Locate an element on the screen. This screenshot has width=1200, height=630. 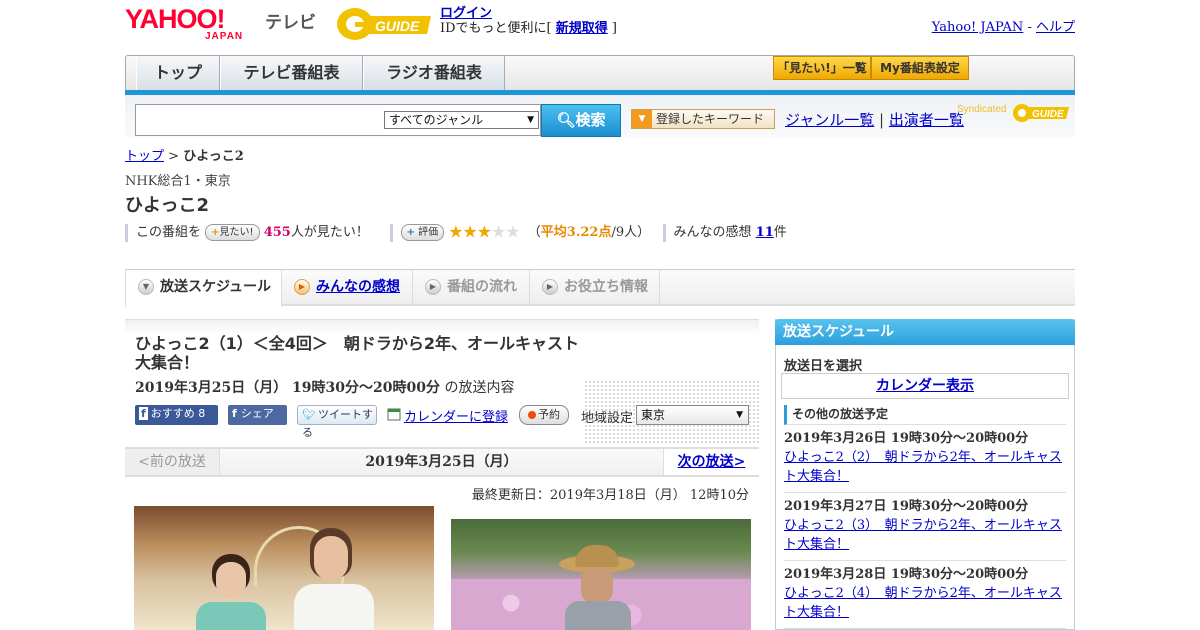
search-links: ジャンル一覧 | 出演者一覧 is located at coordinates (874, 119).